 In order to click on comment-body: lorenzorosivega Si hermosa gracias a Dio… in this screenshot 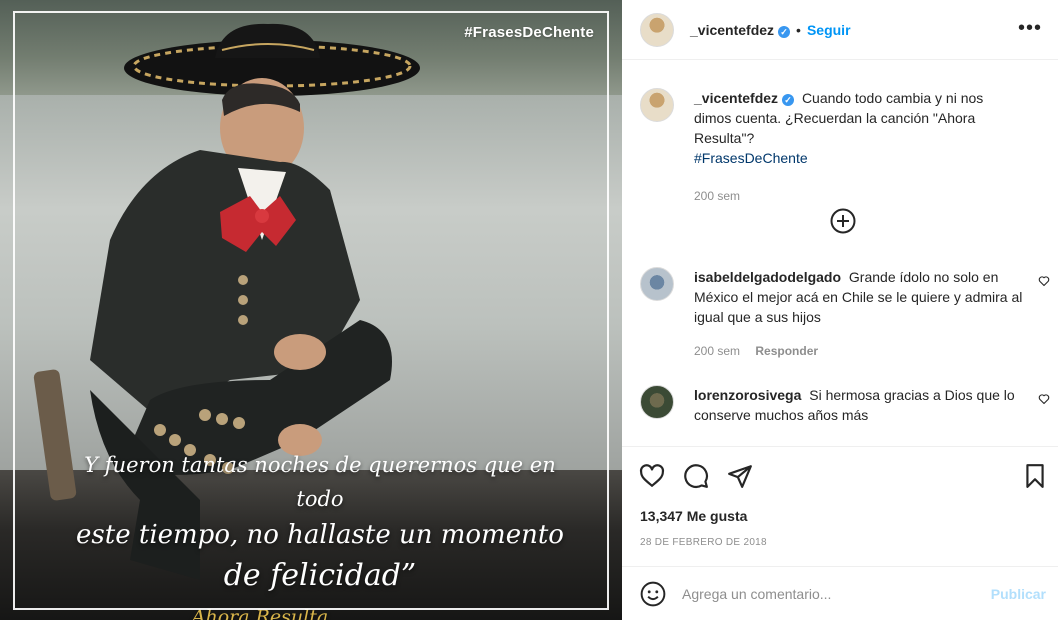, I will do `click(859, 405)`.